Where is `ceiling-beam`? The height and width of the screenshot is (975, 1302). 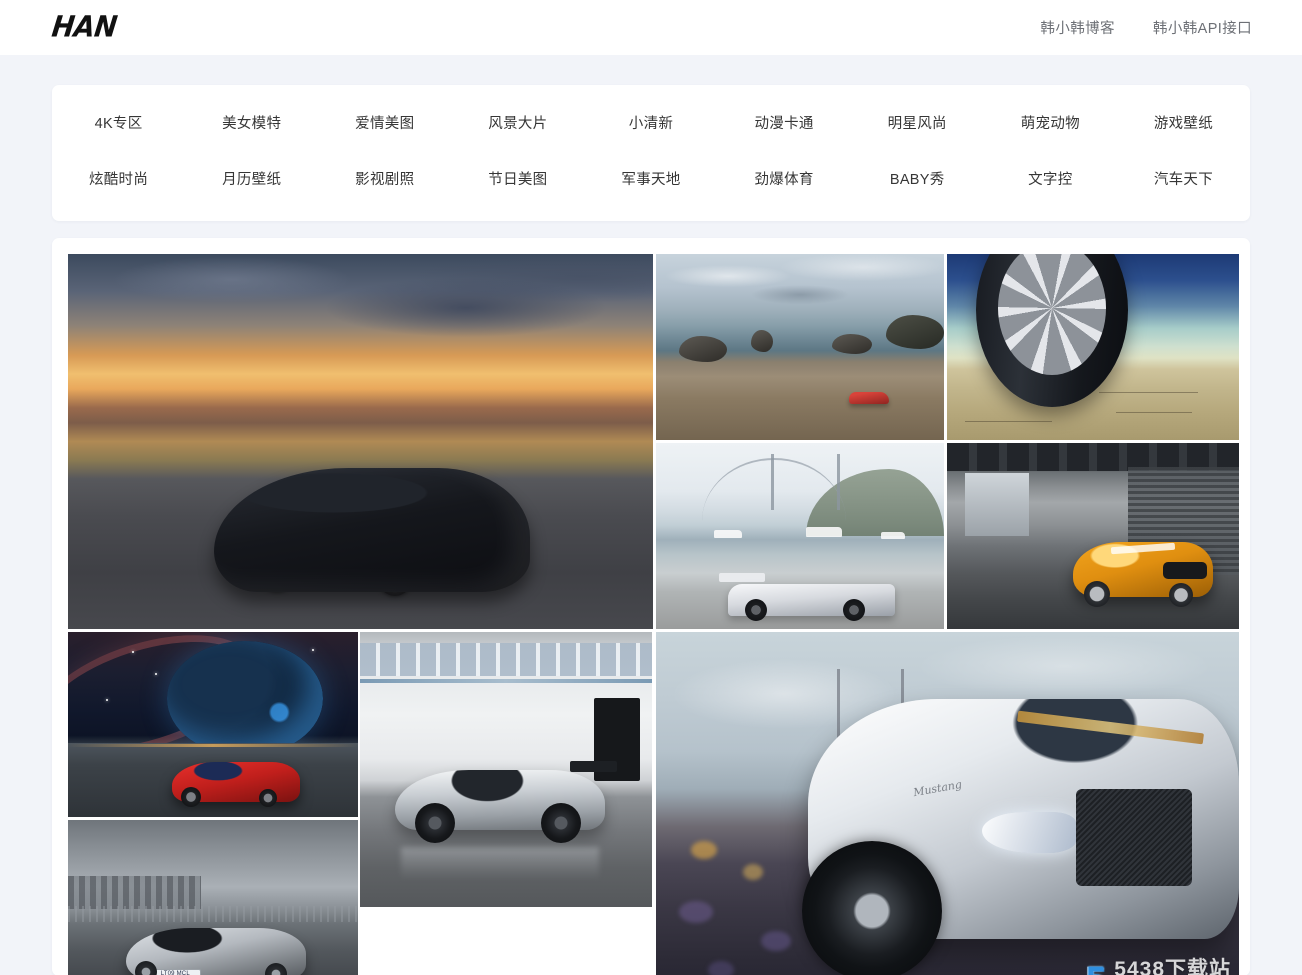 ceiling-beam is located at coordinates (506, 680).